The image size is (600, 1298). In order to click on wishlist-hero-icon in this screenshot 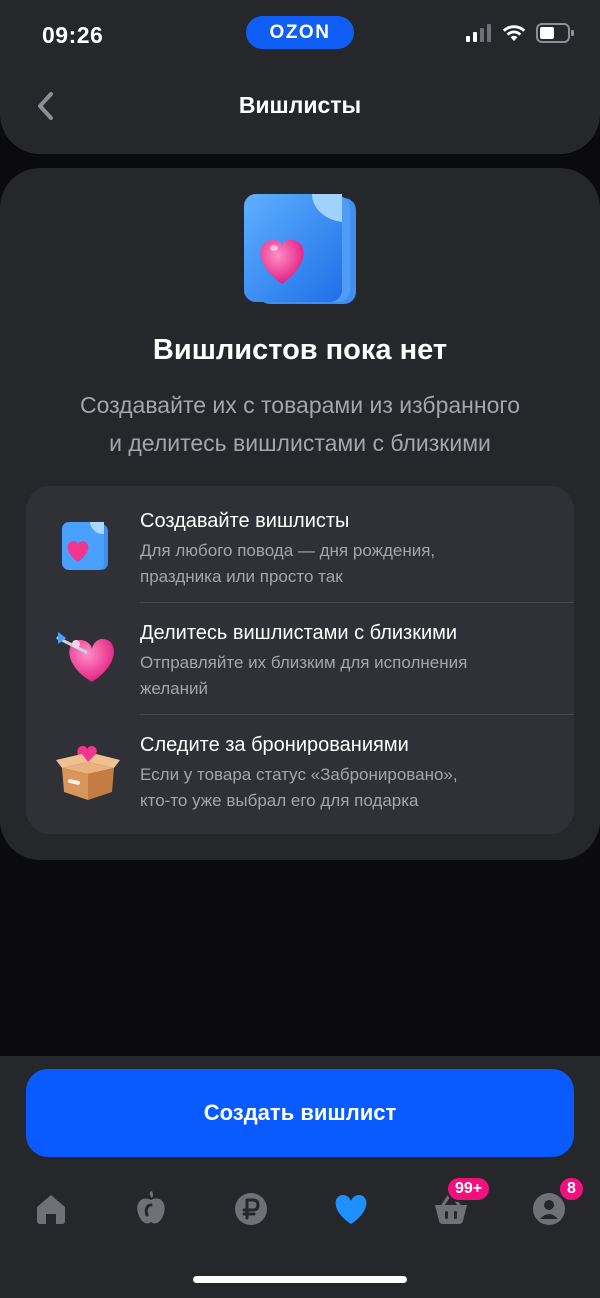, I will do `click(301, 250)`.